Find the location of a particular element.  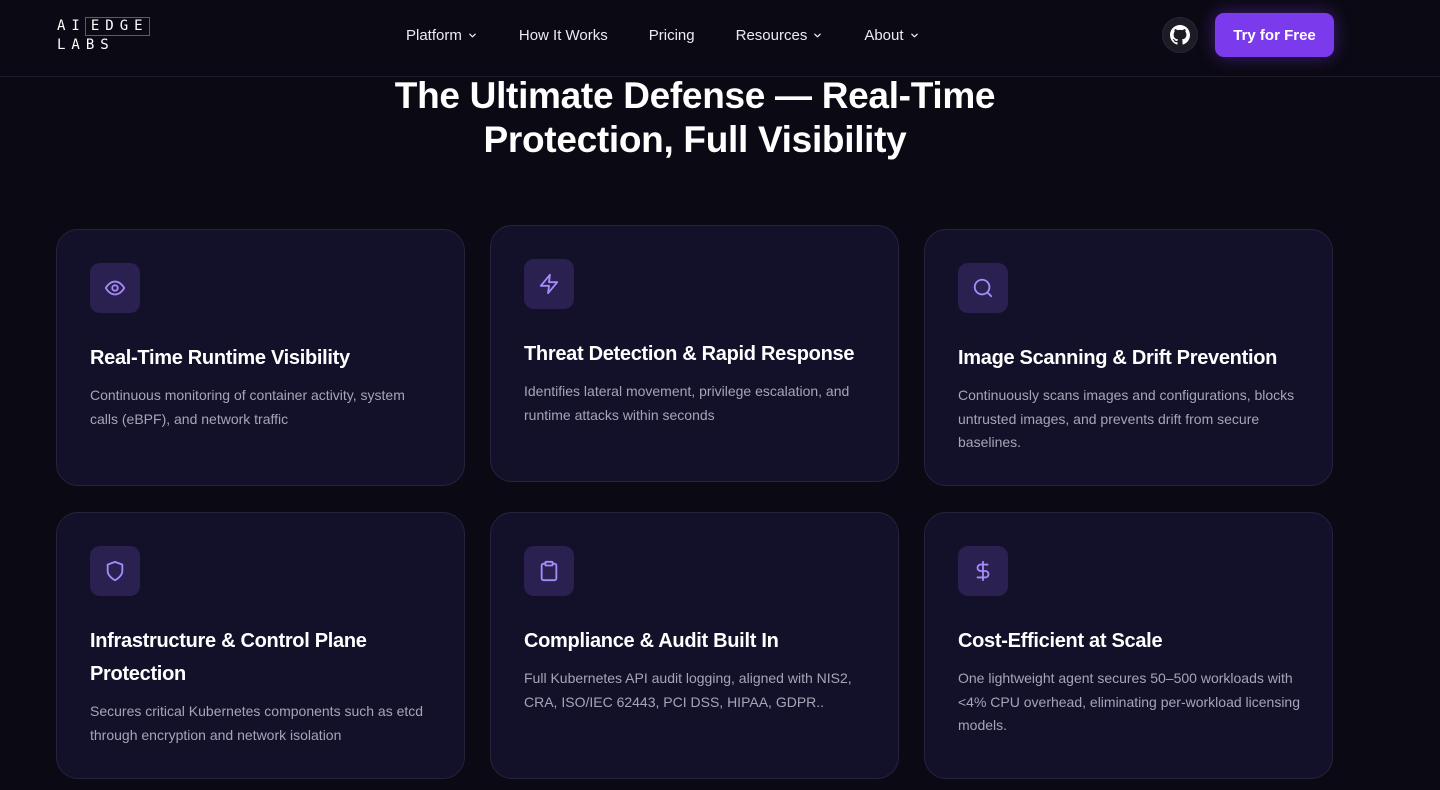

github-button is located at coordinates (1180, 35).